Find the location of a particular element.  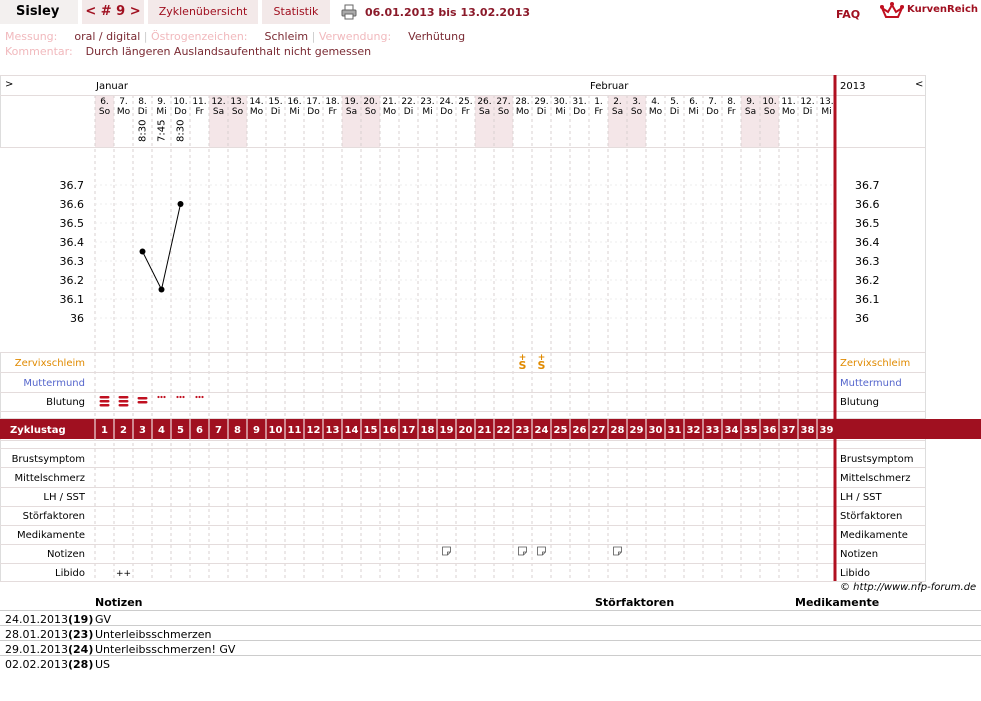

cycle-day-number: 36 is located at coordinates (770, 430).